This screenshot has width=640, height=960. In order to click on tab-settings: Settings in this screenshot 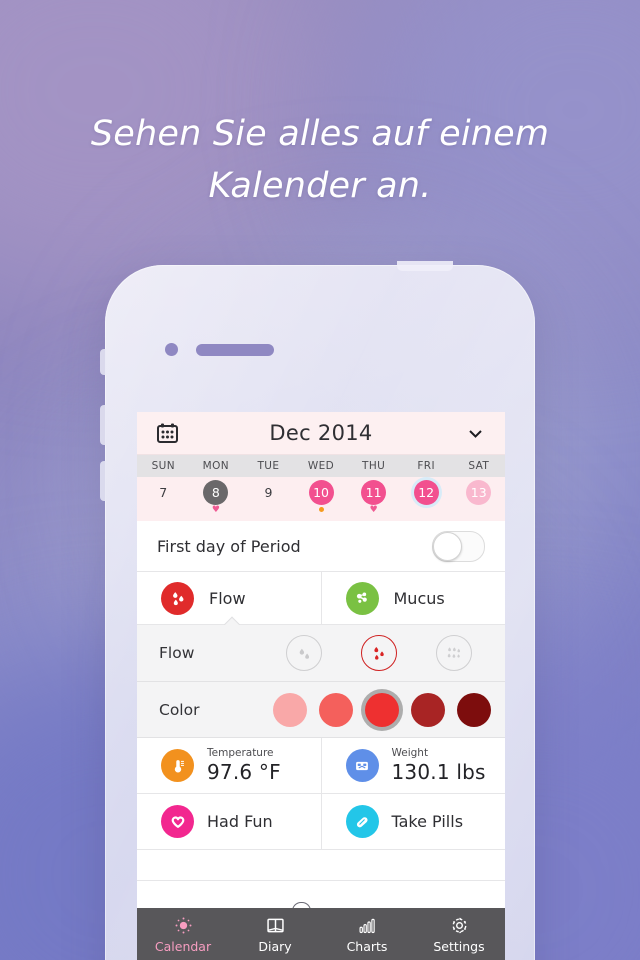, I will do `click(459, 934)`.